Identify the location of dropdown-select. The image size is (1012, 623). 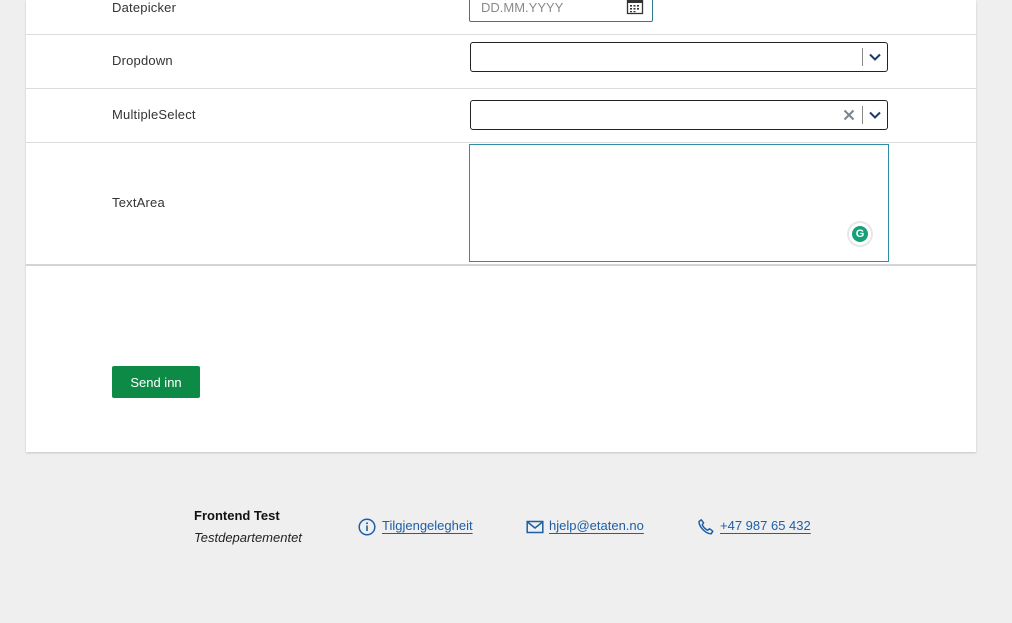
(679, 57).